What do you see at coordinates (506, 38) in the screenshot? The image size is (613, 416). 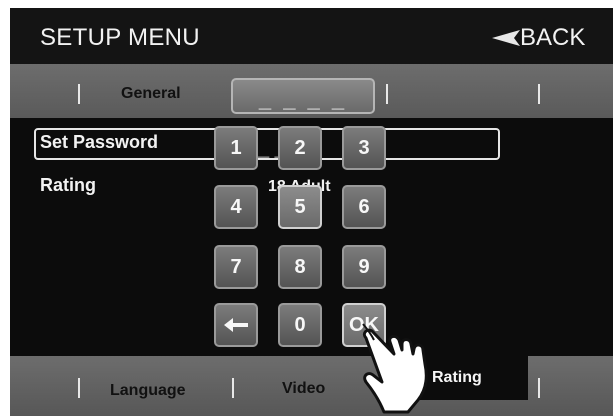 I see `back-arrow-icon` at bounding box center [506, 38].